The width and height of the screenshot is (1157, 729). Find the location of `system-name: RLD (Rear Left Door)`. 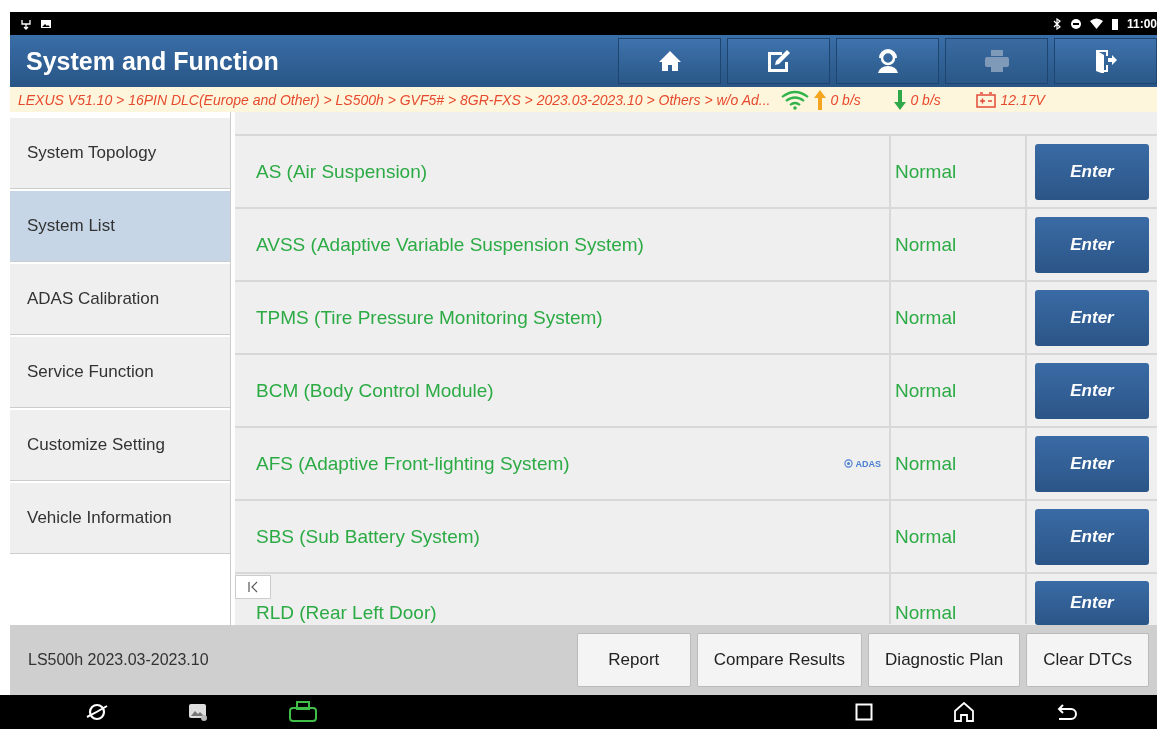

system-name: RLD (Rear Left Door) is located at coordinates (346, 613).